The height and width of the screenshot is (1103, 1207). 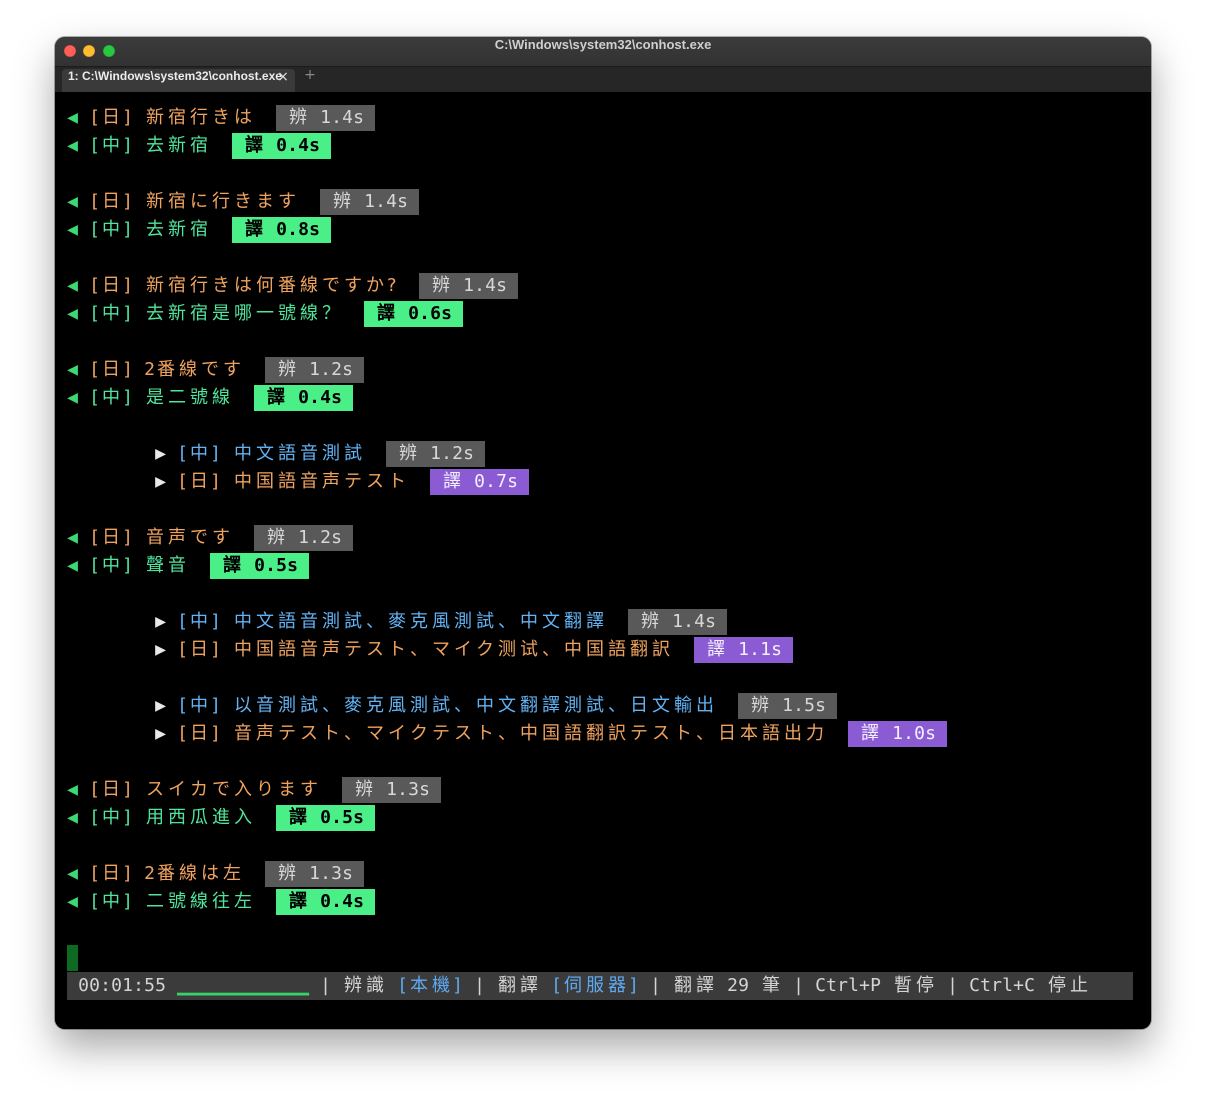 What do you see at coordinates (178, 80) in the screenshot?
I see `tab-conhost: 1: C:\Windows\system32\conhost.exe ×` at bounding box center [178, 80].